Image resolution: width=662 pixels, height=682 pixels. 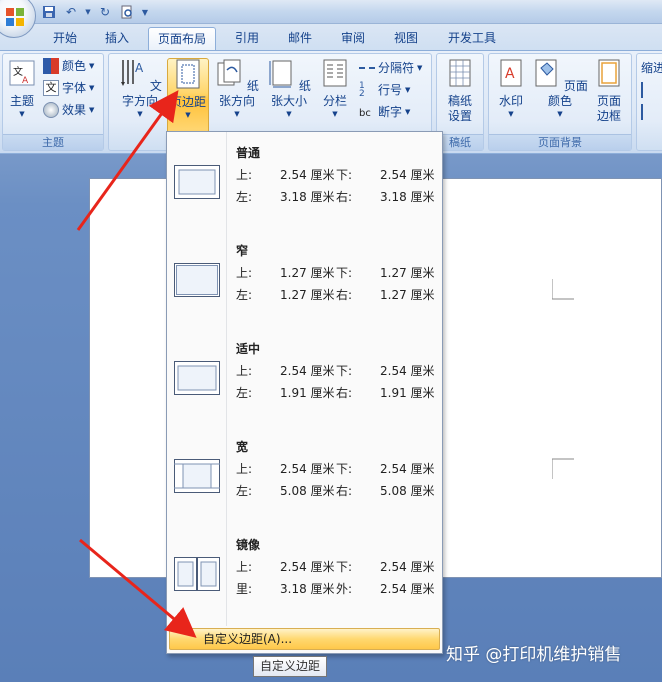 I want to click on tab-view: 视图, so click(x=406, y=38).